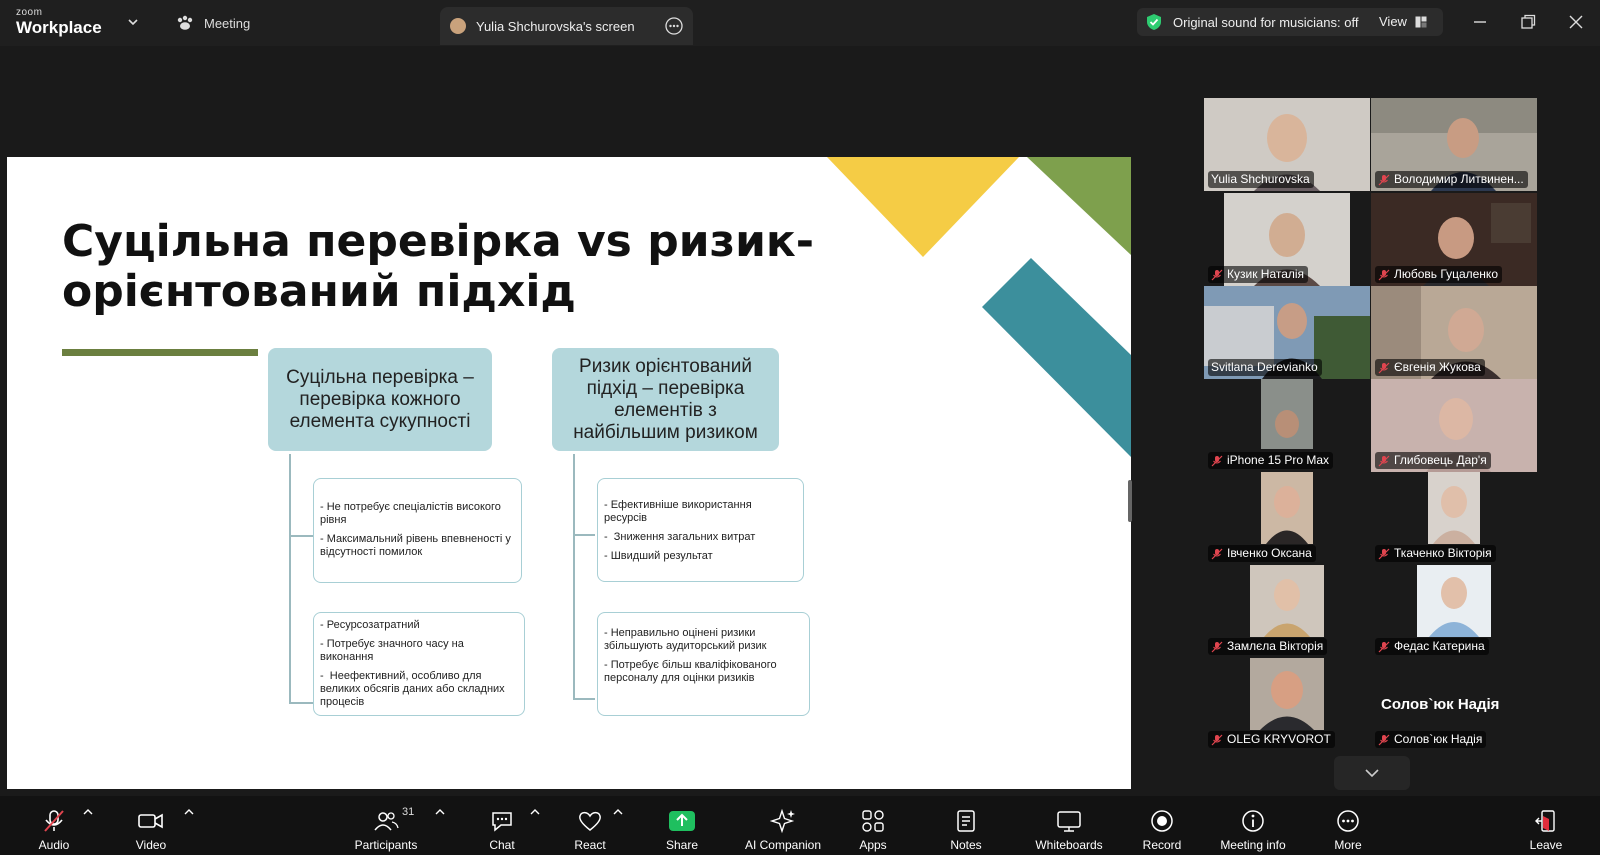 The height and width of the screenshot is (855, 1600). I want to click on apps-button: Apps, so click(873, 826).